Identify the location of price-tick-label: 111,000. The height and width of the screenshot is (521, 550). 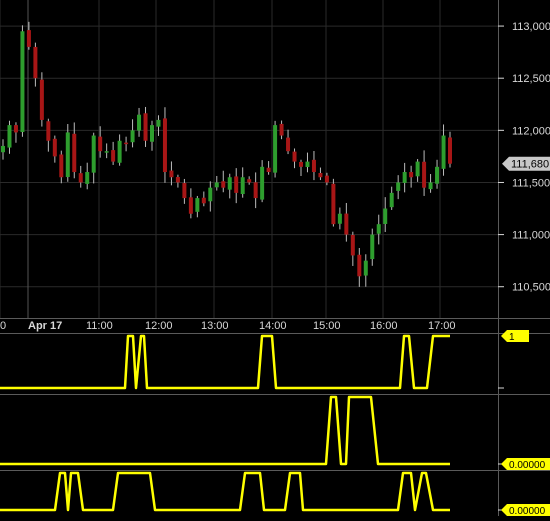
(531, 236).